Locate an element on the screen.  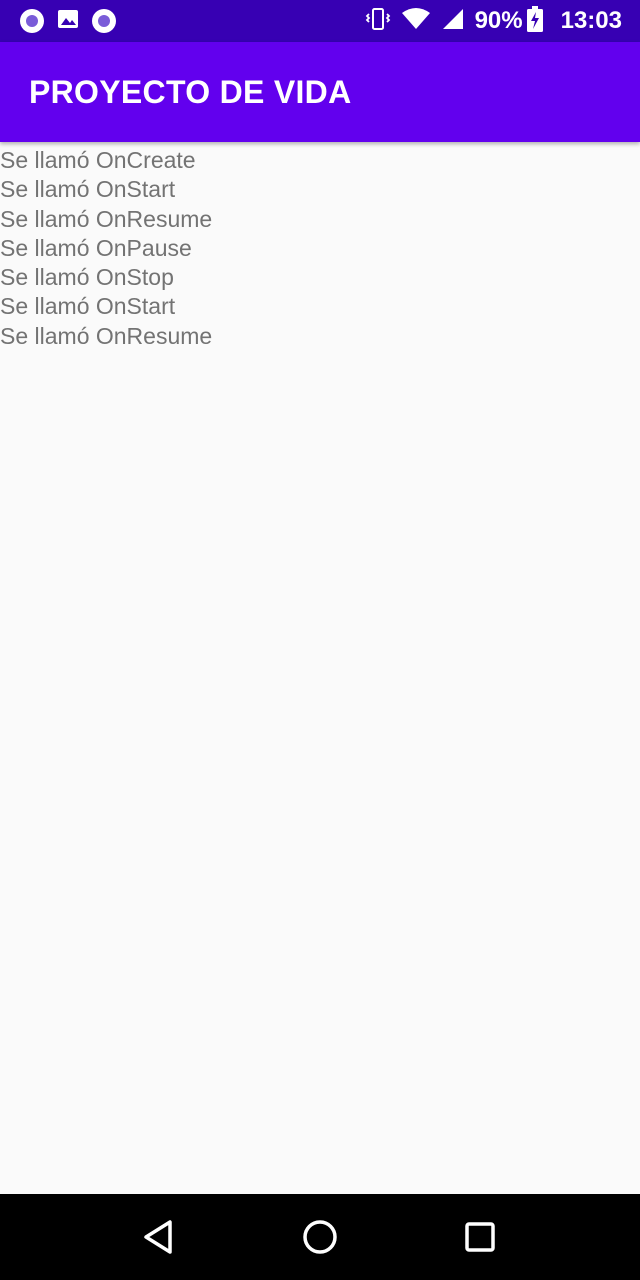
recents-button is located at coordinates (480, 1237).